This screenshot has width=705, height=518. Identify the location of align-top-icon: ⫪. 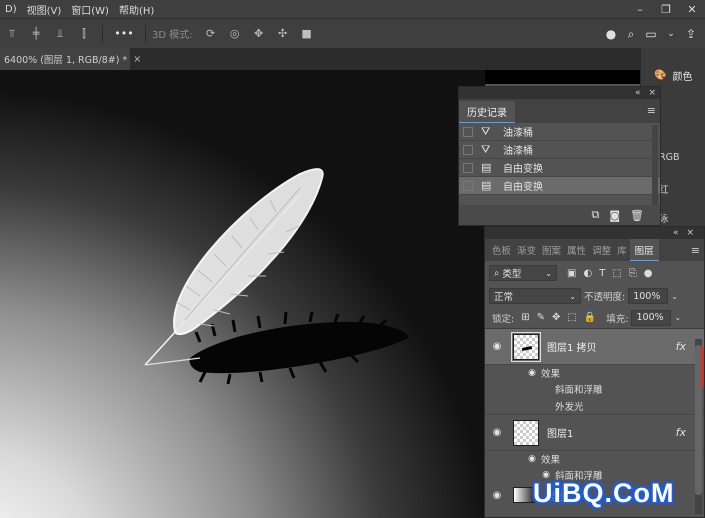
(12, 34).